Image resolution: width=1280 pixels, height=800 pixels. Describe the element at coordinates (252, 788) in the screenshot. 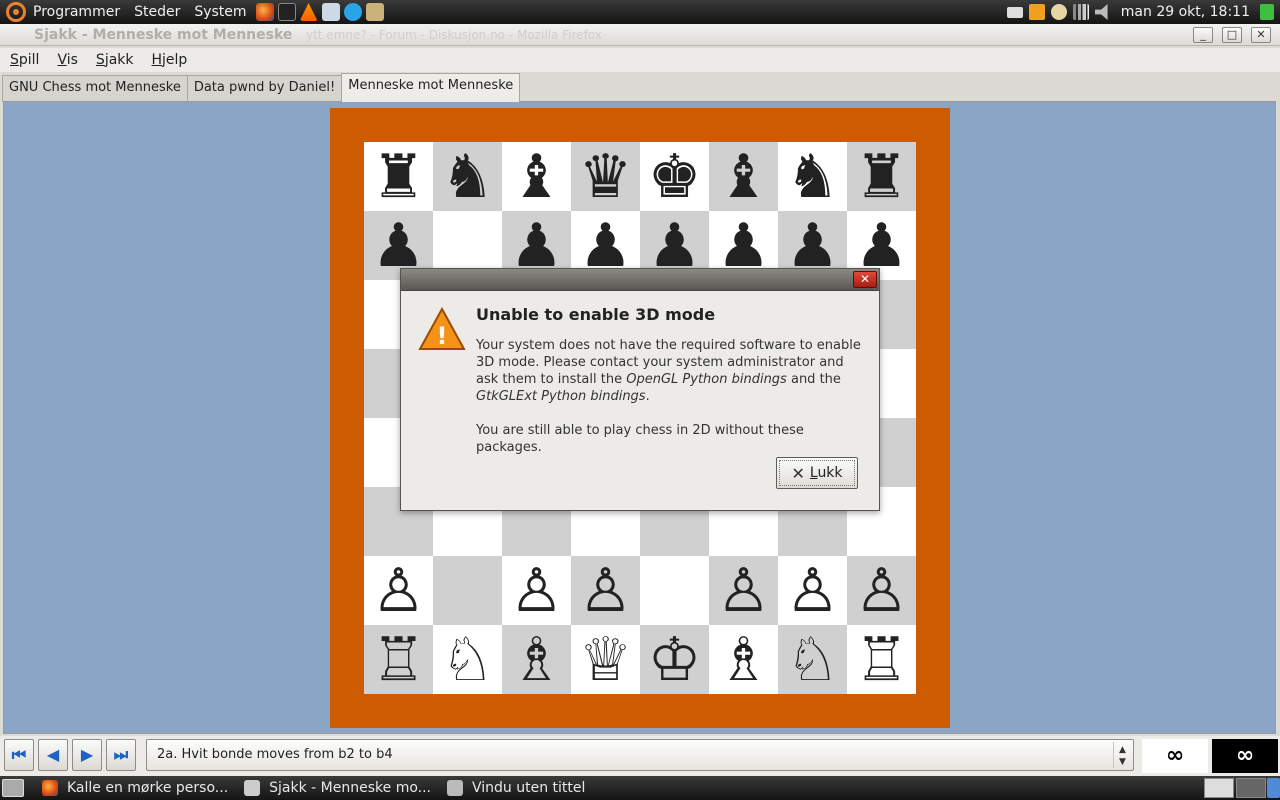

I see `chess-icon` at that location.